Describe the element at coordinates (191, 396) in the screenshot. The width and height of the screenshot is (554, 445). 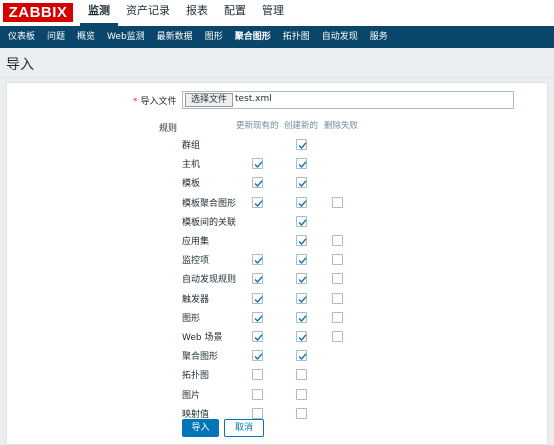
I see `rule-label: 图片` at that location.